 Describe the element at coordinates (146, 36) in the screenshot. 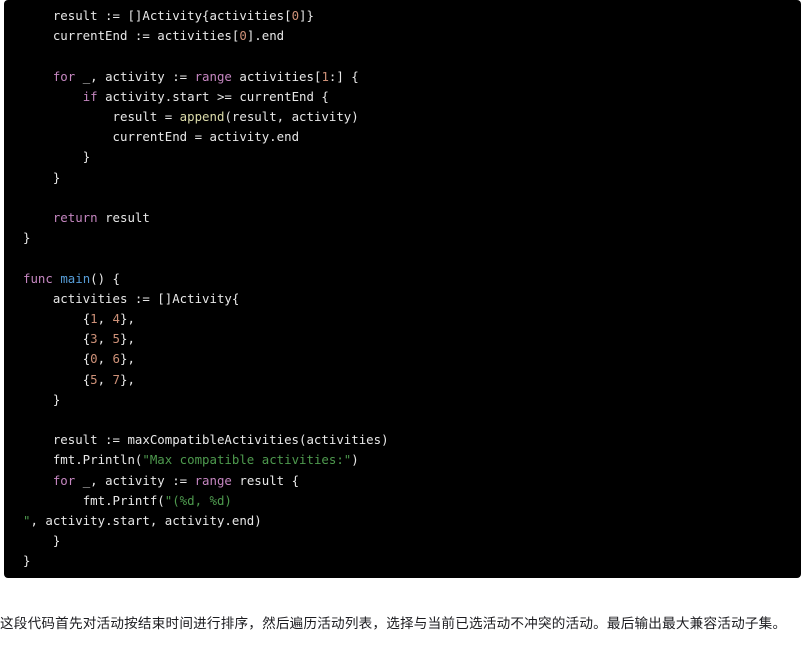

I see `code-token-identifier: currentEnd := activities[` at that location.